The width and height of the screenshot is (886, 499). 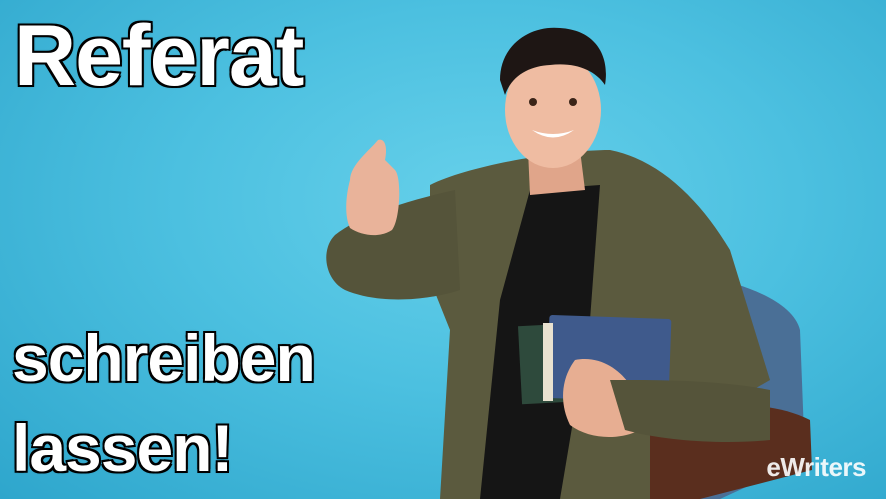 What do you see at coordinates (122, 448) in the screenshot?
I see `headline-line-3: lassen!` at bounding box center [122, 448].